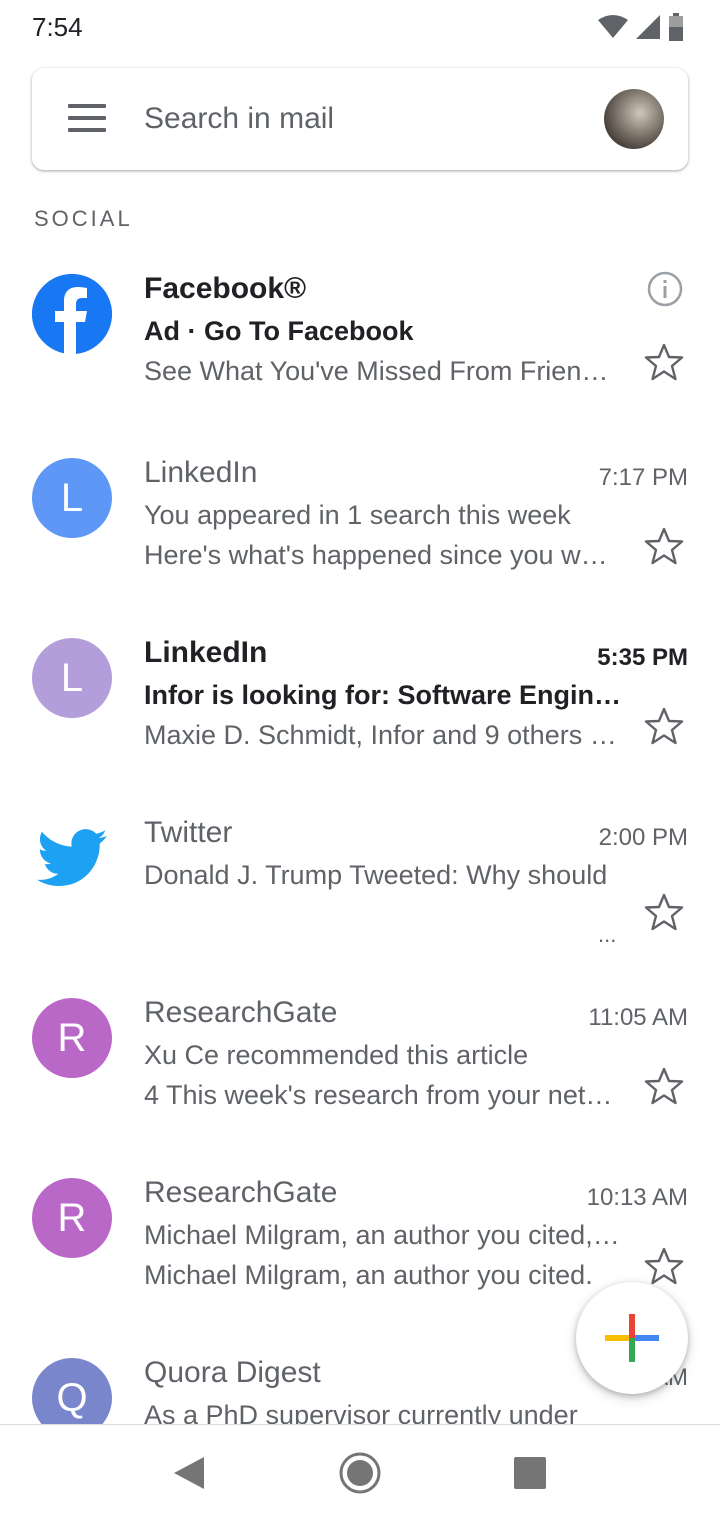  What do you see at coordinates (87, 119) in the screenshot?
I see `menu-icon` at bounding box center [87, 119].